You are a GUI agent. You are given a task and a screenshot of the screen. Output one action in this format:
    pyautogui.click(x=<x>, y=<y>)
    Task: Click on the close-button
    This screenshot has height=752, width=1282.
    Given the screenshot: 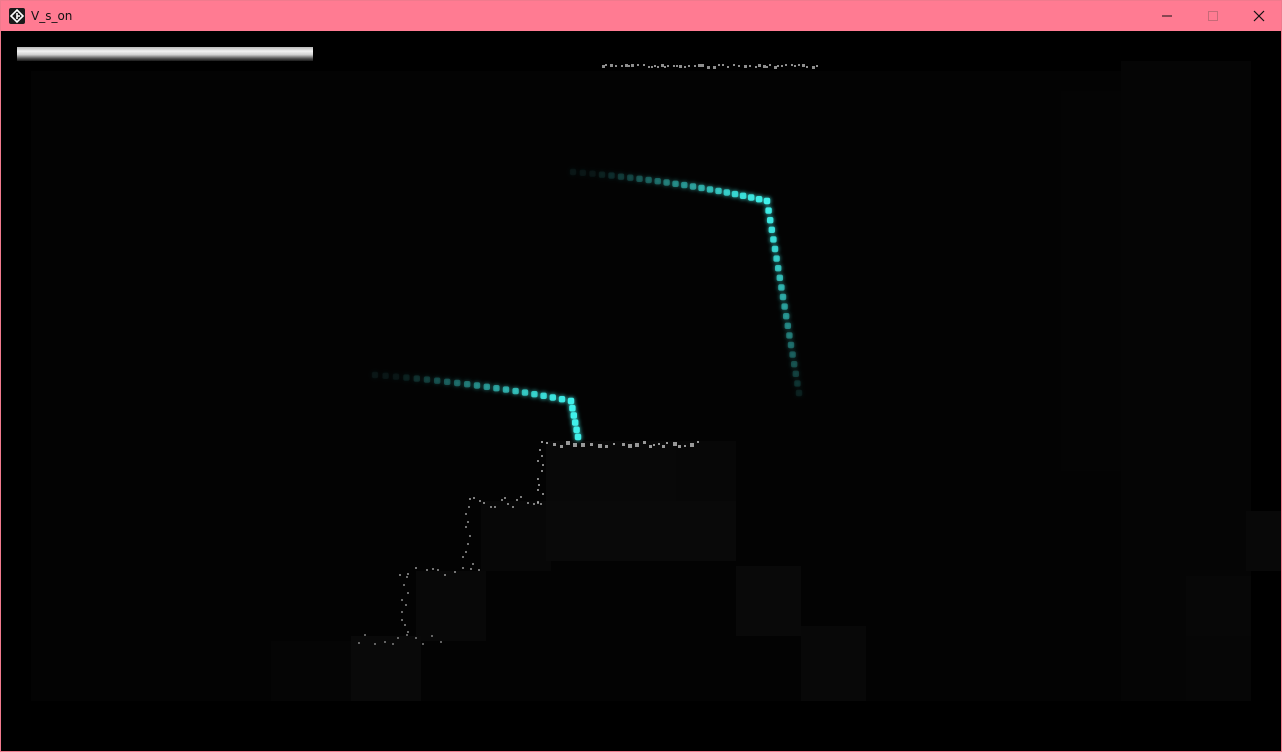 What is the action you would take?
    pyautogui.click(x=1259, y=16)
    